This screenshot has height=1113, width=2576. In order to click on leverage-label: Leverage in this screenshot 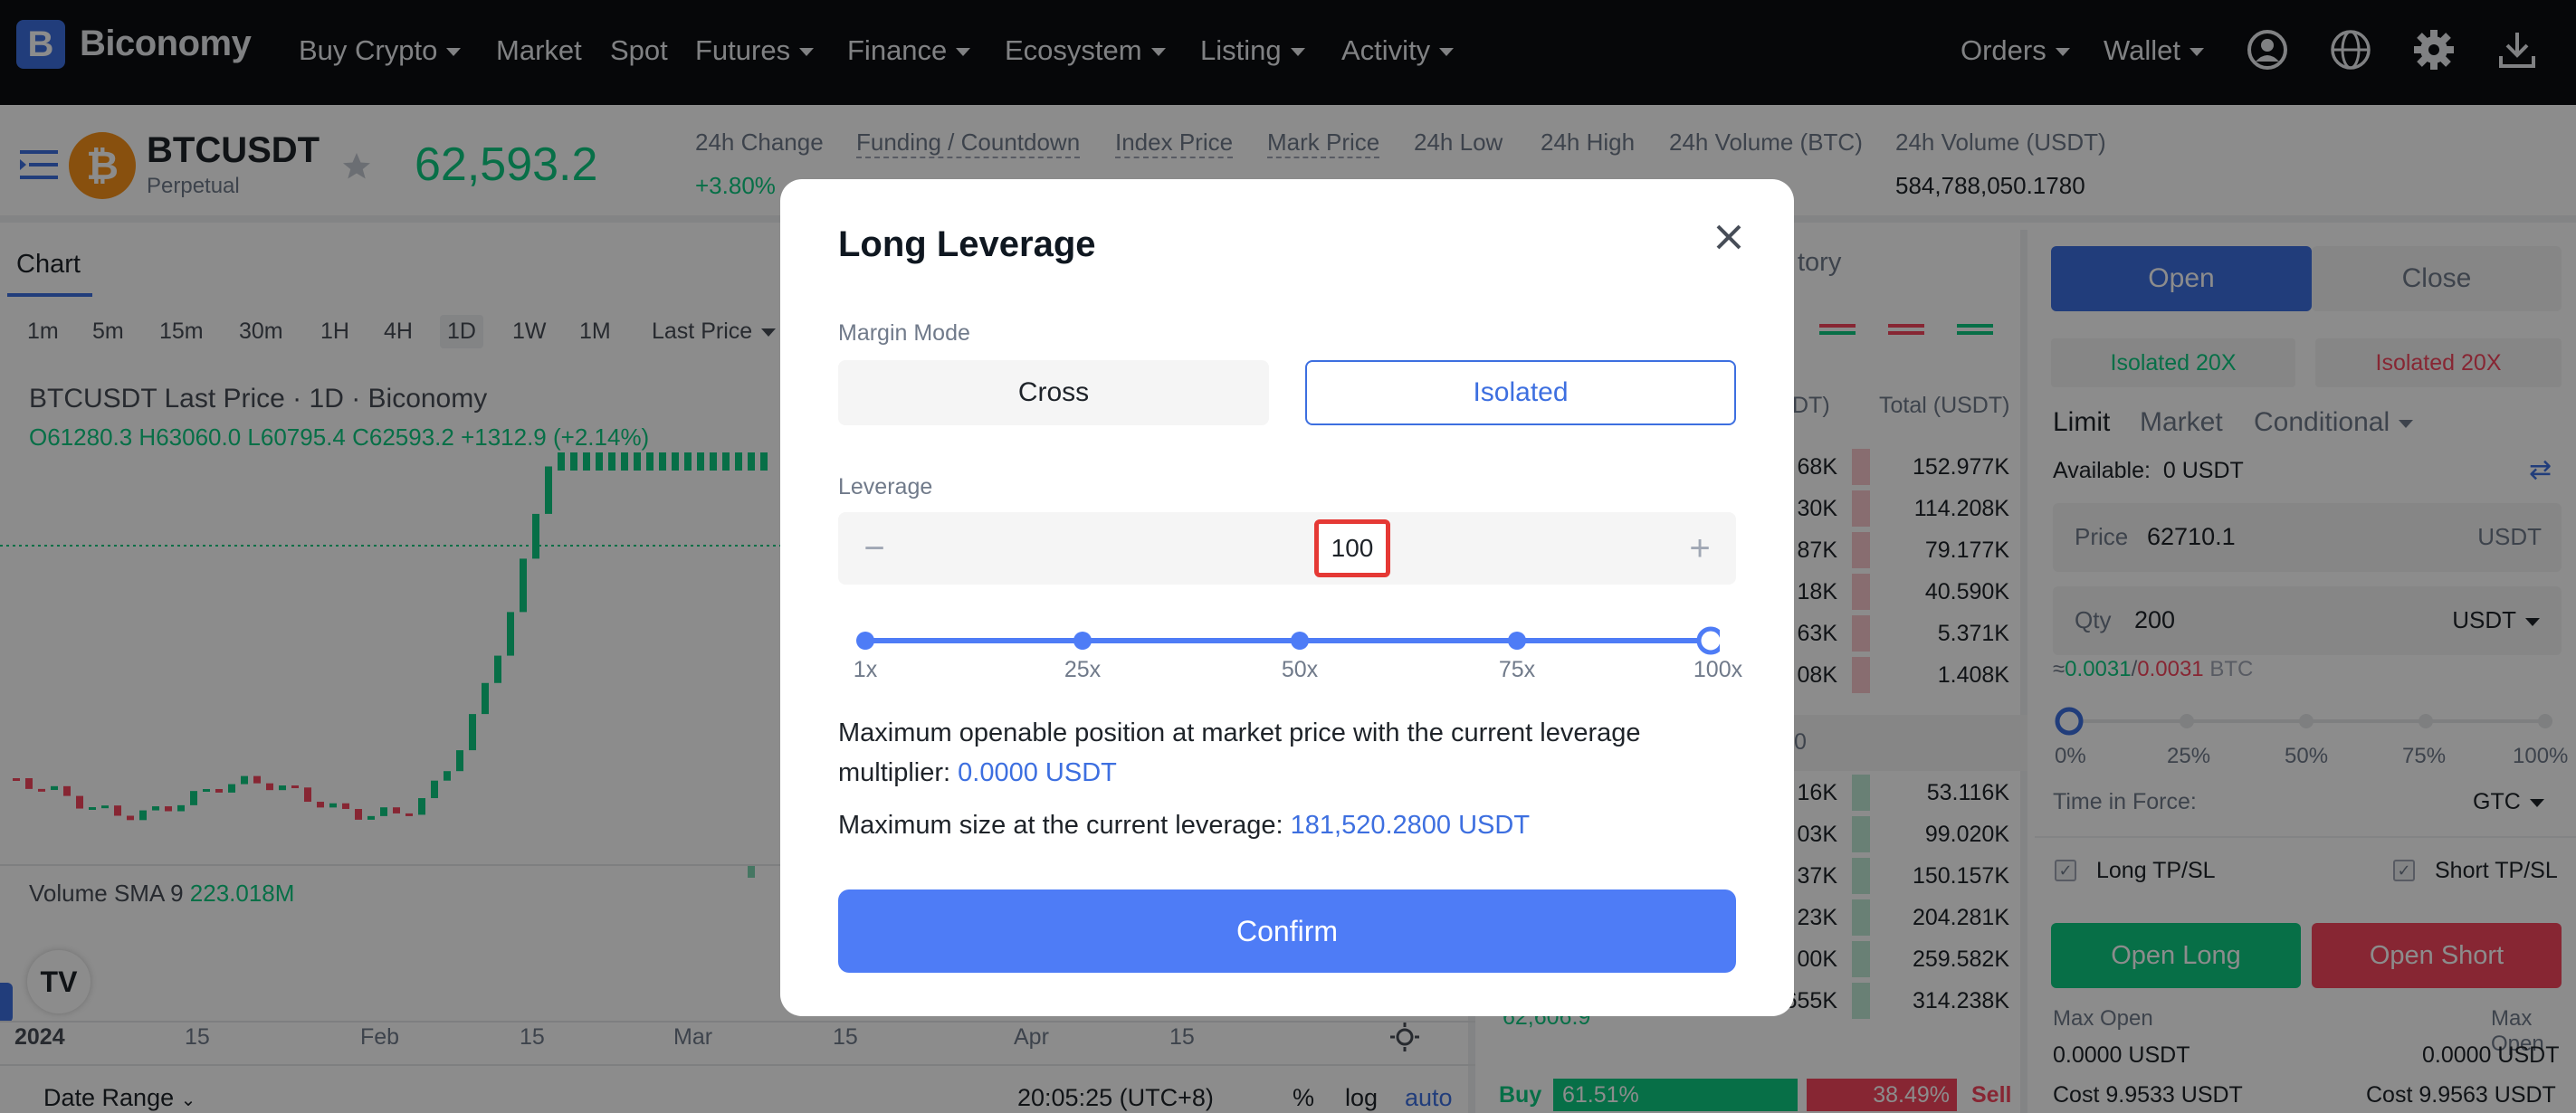, I will do `click(886, 486)`.